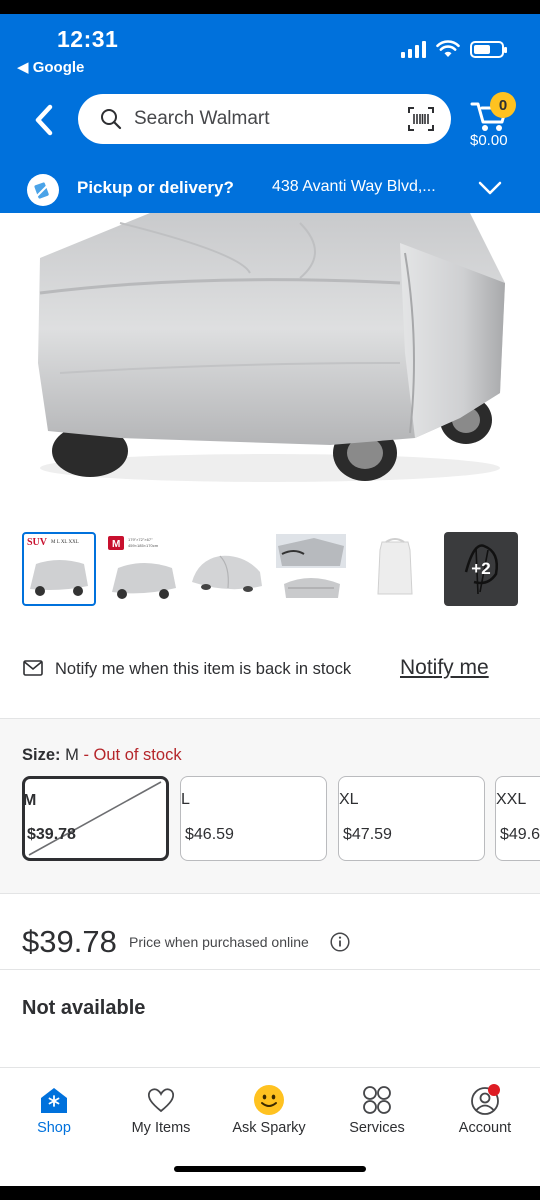 This screenshot has width=540, height=1200. What do you see at coordinates (485, 1128) in the screenshot?
I see `tab-label: Account` at bounding box center [485, 1128].